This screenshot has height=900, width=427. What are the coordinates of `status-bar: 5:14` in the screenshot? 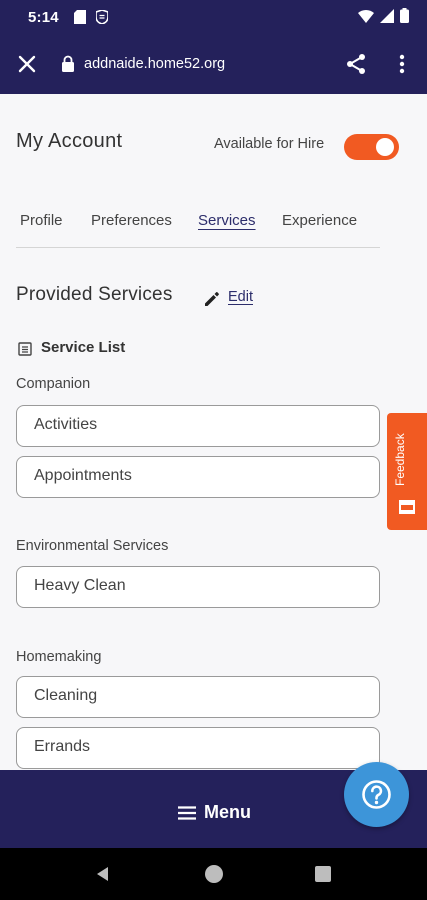 It's located at (213, 18).